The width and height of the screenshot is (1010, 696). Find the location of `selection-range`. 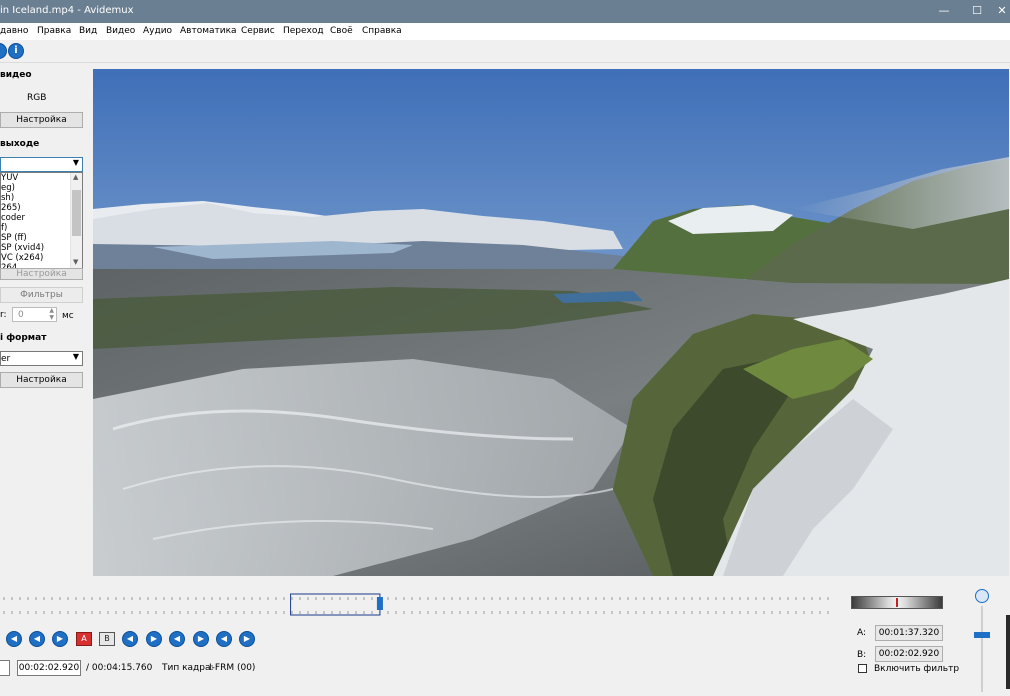

selection-range is located at coordinates (335, 604).